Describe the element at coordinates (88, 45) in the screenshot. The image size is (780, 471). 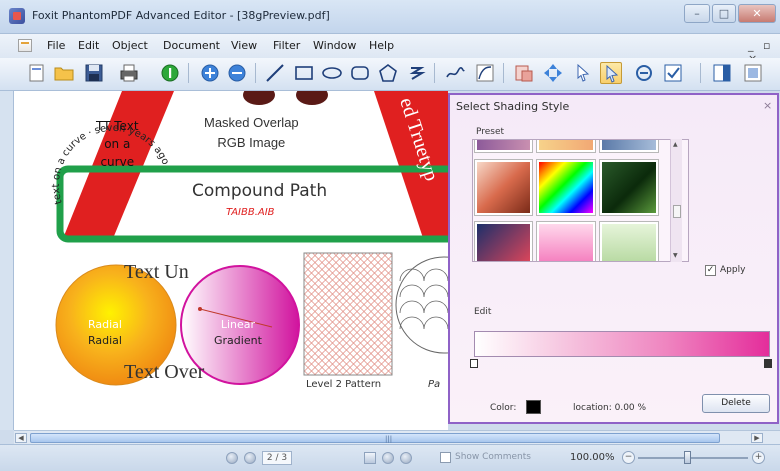
I see `menu-edit: Edit` at that location.